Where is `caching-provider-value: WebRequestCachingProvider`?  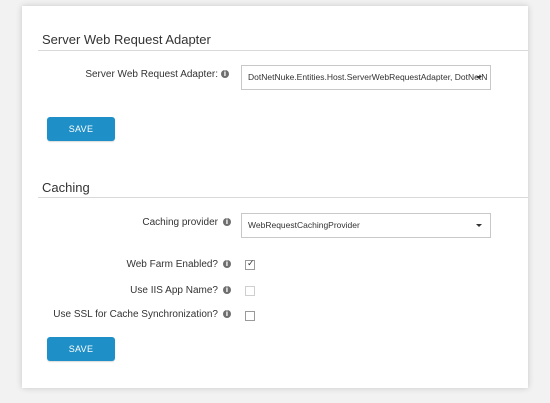 caching-provider-value: WebRequestCachingProvider is located at coordinates (304, 225).